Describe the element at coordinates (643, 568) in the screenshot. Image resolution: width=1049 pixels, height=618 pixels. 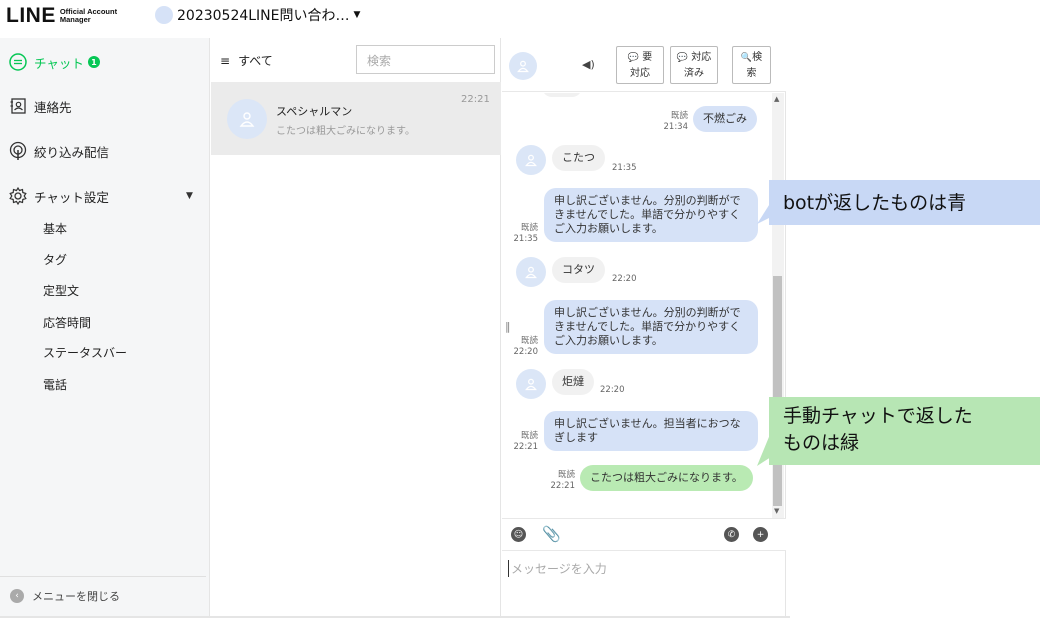
I see `message-input: メッセージを入力` at that location.